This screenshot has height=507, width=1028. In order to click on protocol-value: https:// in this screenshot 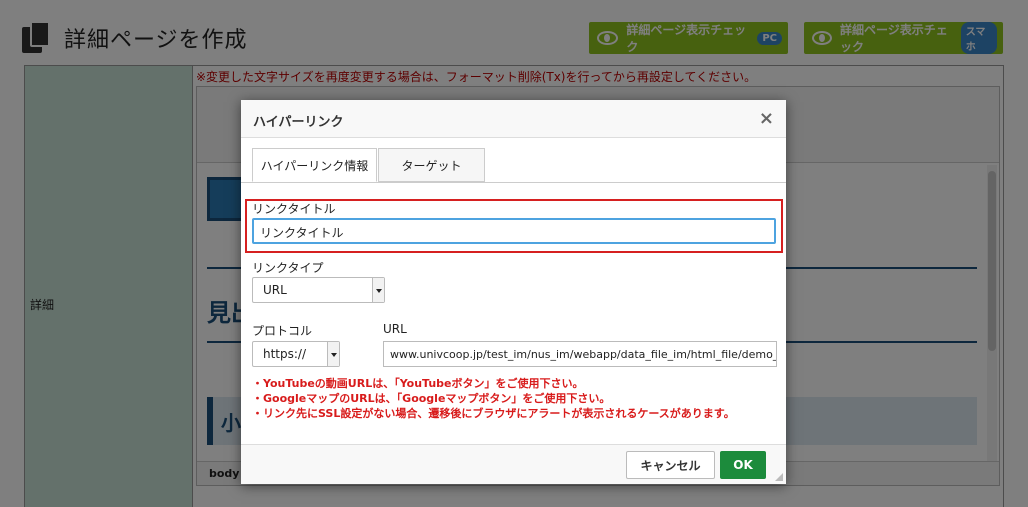, I will do `click(285, 354)`.